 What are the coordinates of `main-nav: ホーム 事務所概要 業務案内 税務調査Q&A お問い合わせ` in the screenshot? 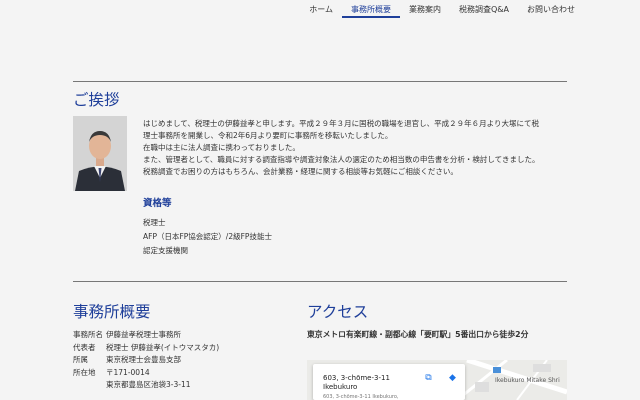 It's located at (442, 11).